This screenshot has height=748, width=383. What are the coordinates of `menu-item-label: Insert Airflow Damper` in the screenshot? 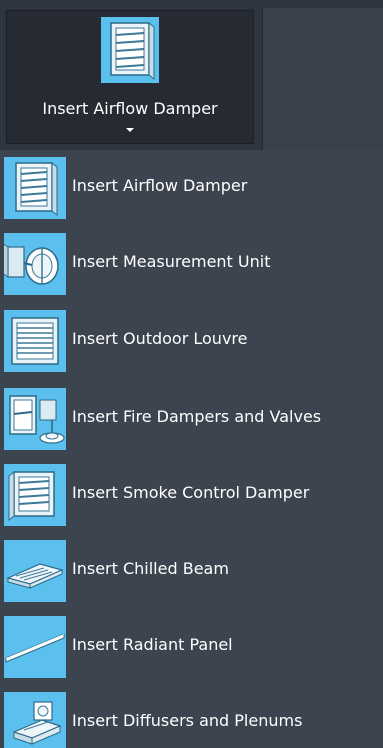 It's located at (160, 185).